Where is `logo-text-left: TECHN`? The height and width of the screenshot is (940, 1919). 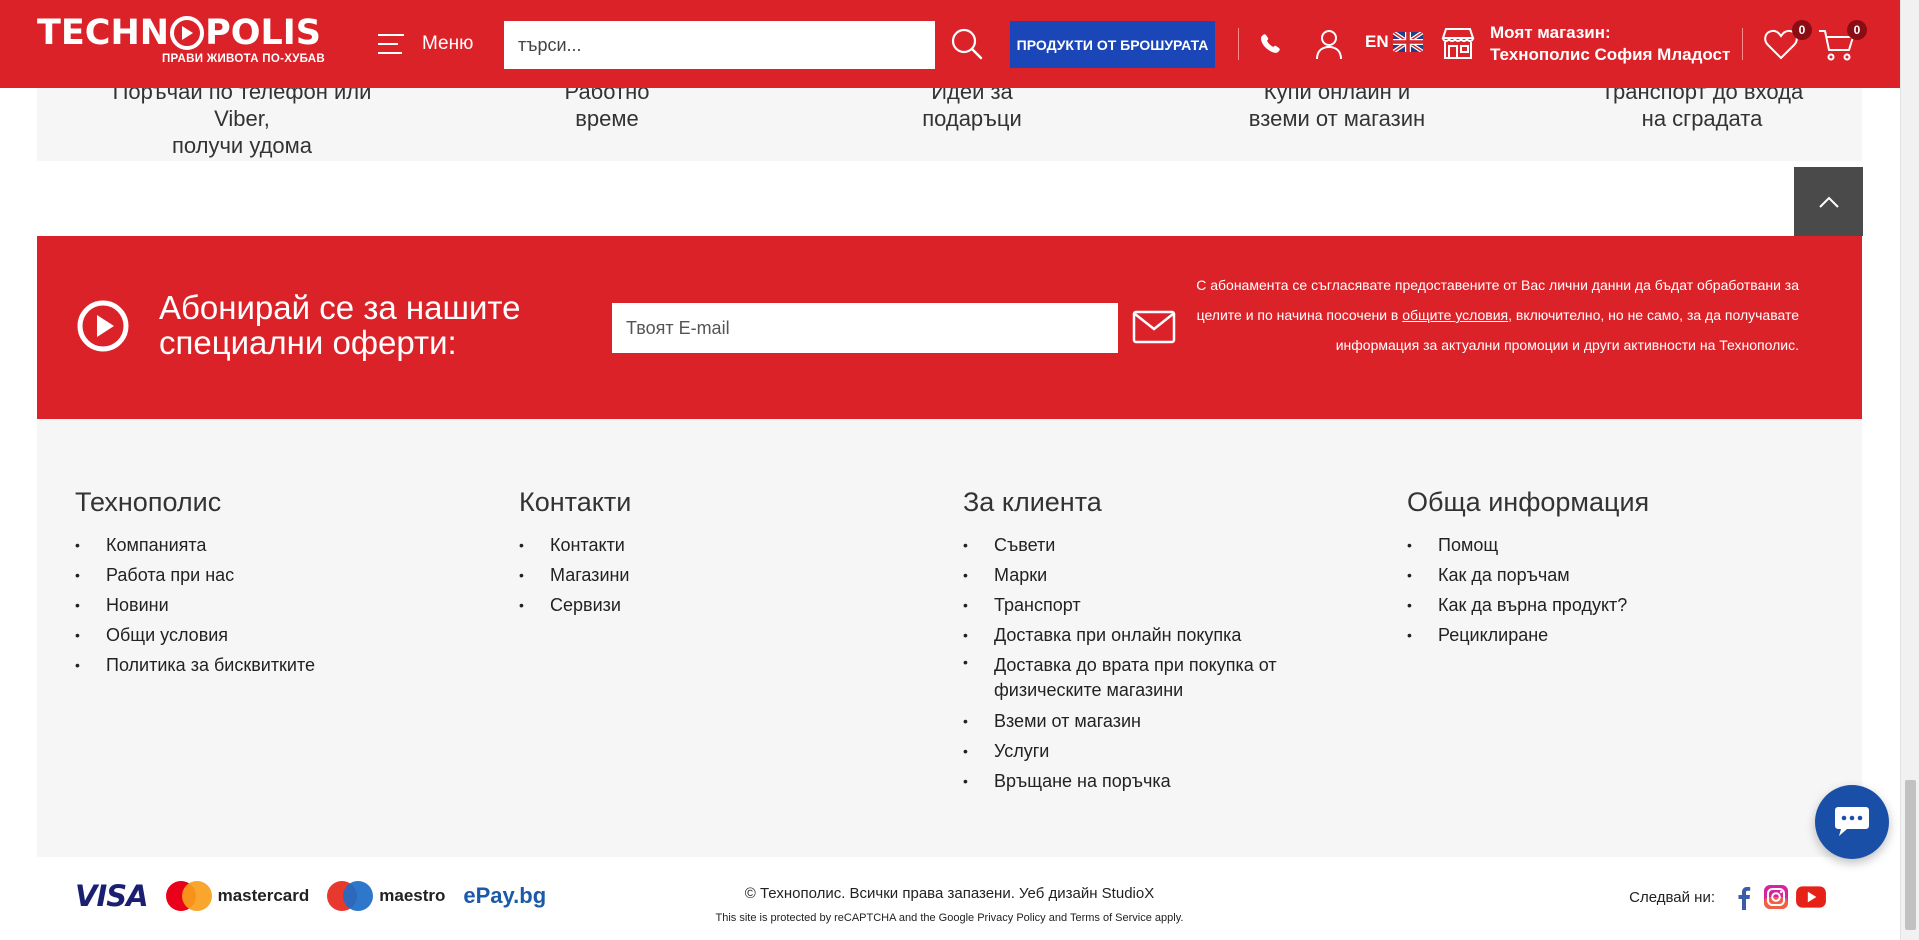 logo-text-left: TECHN is located at coordinates (103, 33).